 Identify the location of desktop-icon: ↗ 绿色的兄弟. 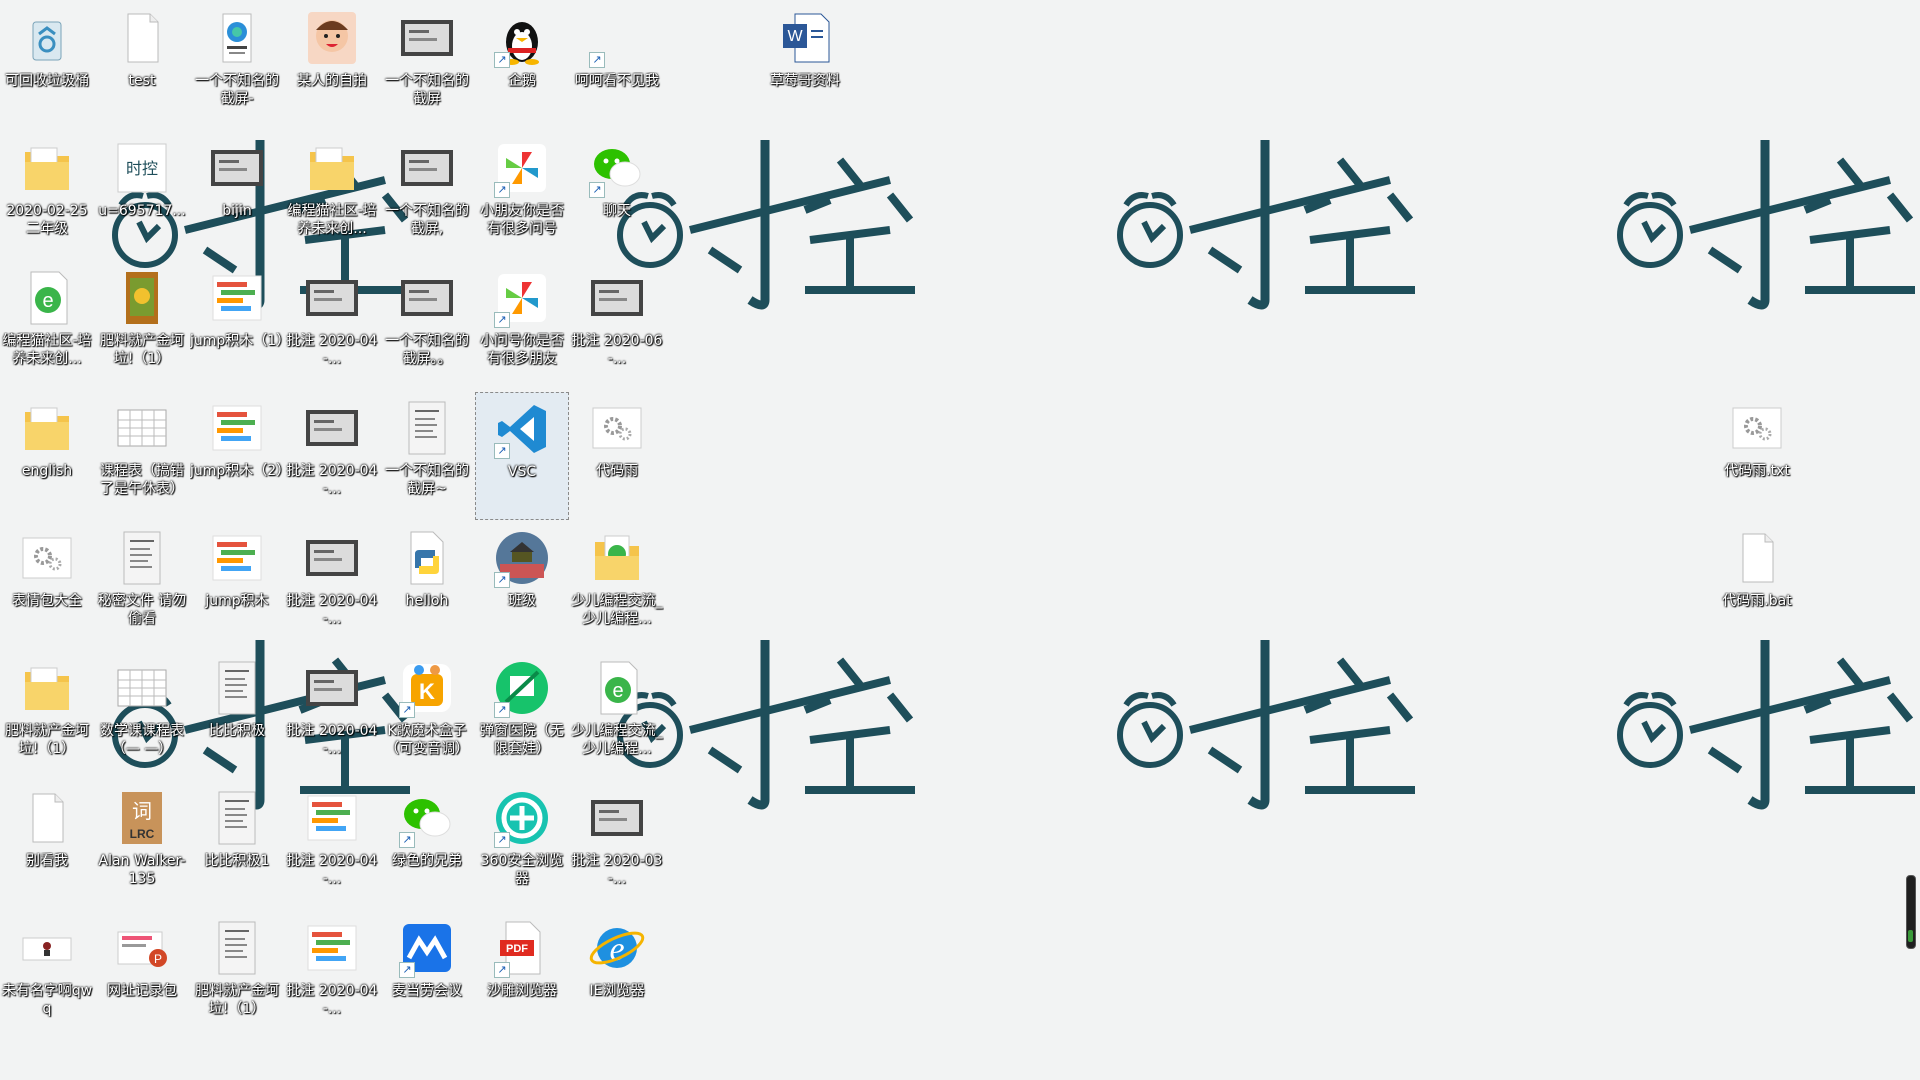
(427, 846).